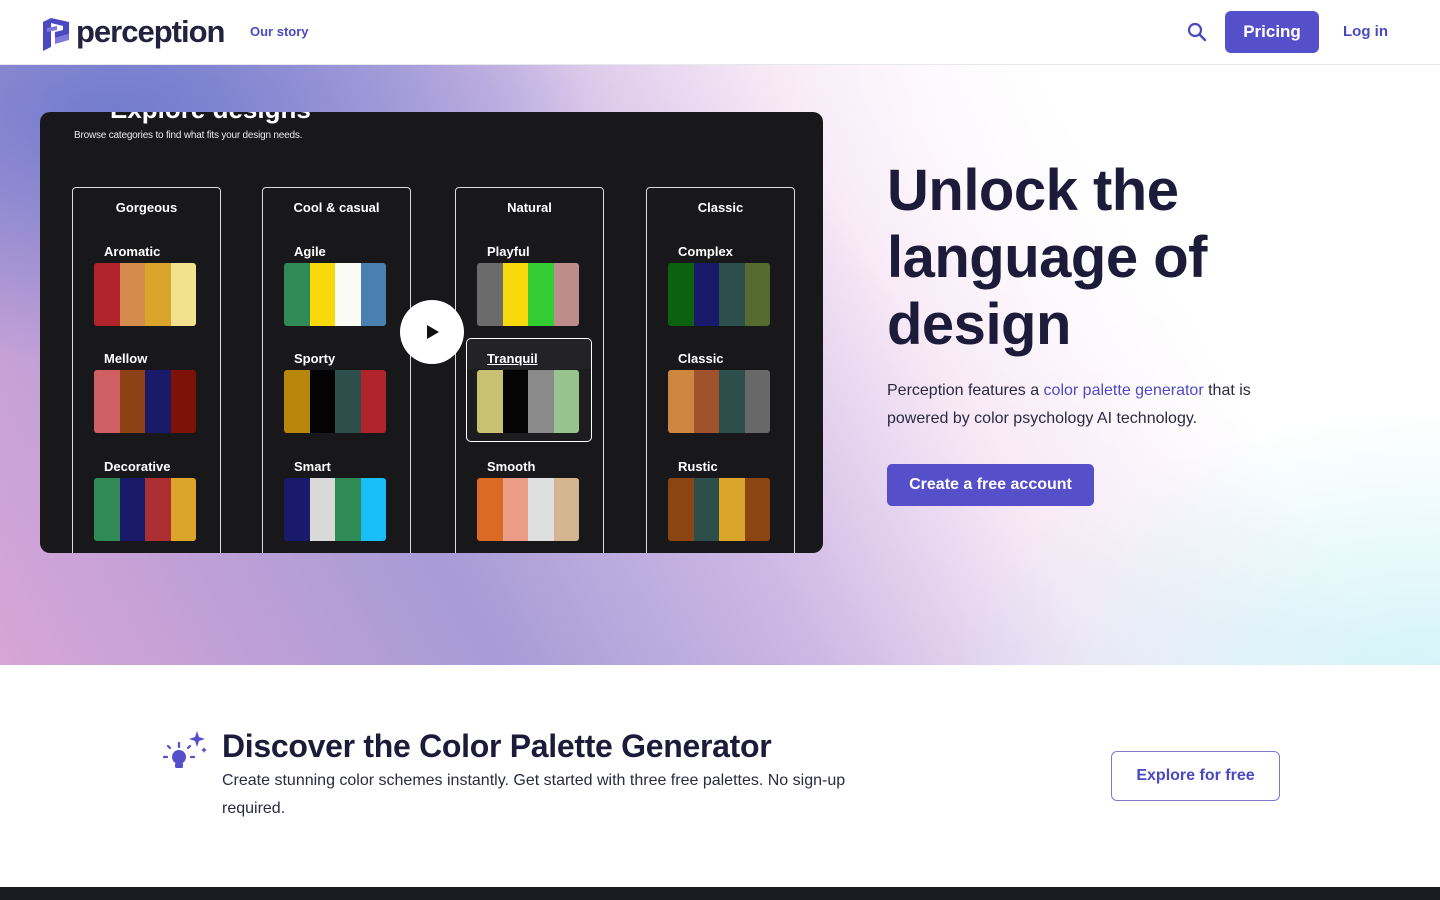 This screenshot has width=1440, height=900. I want to click on category-column: Classic Complex Classic Rustic, so click(720, 370).